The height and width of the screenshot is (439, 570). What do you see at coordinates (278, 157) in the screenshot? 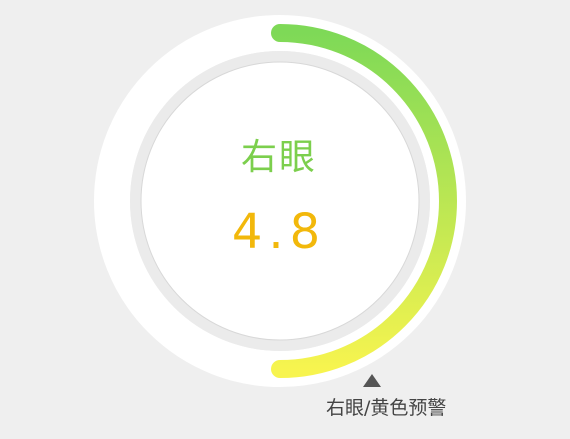
I see `eye-label: 右眼` at bounding box center [278, 157].